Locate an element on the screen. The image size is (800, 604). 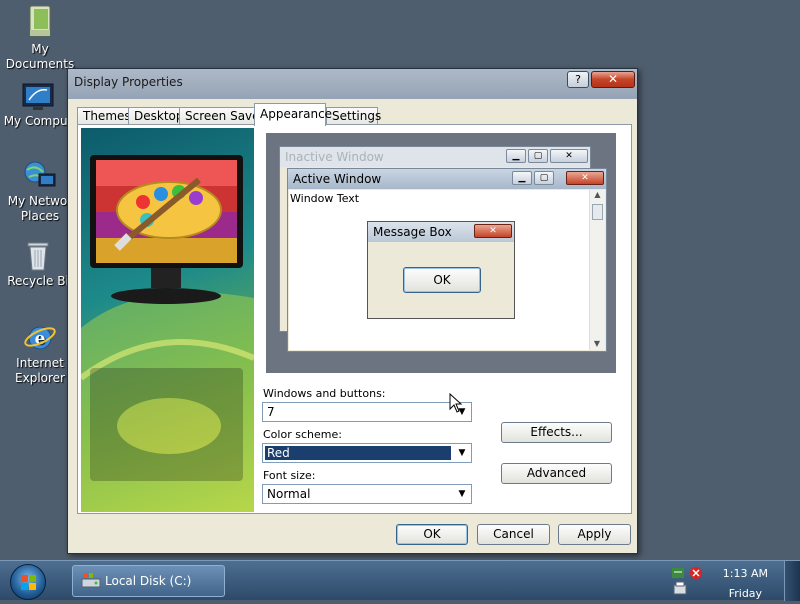
desktop-icon-my-computer: My Comput is located at coordinates (38, 105).